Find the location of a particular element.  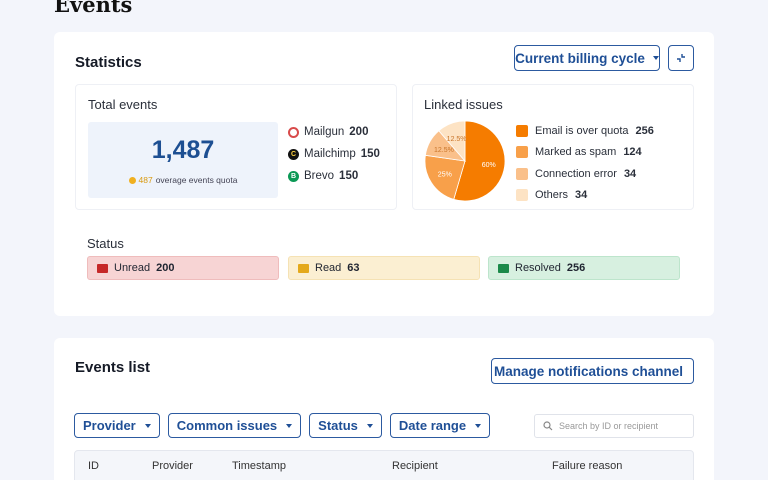

billing-cycle-dropdown: Current billing cycle is located at coordinates (587, 58).